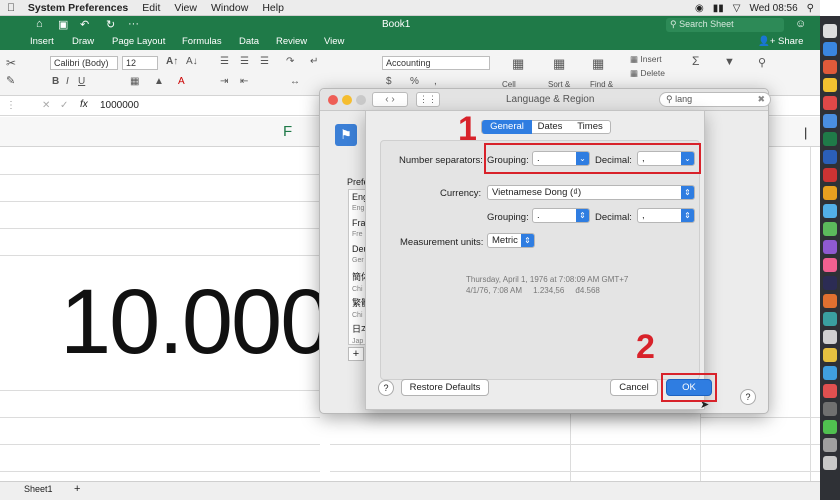 The width and height of the screenshot is (840, 500). What do you see at coordinates (110, 24) in the screenshot?
I see `redo-icon: ↻` at bounding box center [110, 24].